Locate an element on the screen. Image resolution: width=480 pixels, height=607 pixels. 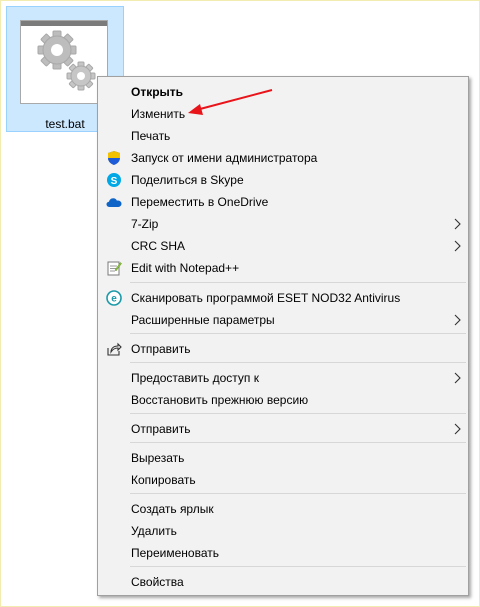
menu-item-label: Печать is located at coordinates (151, 136).